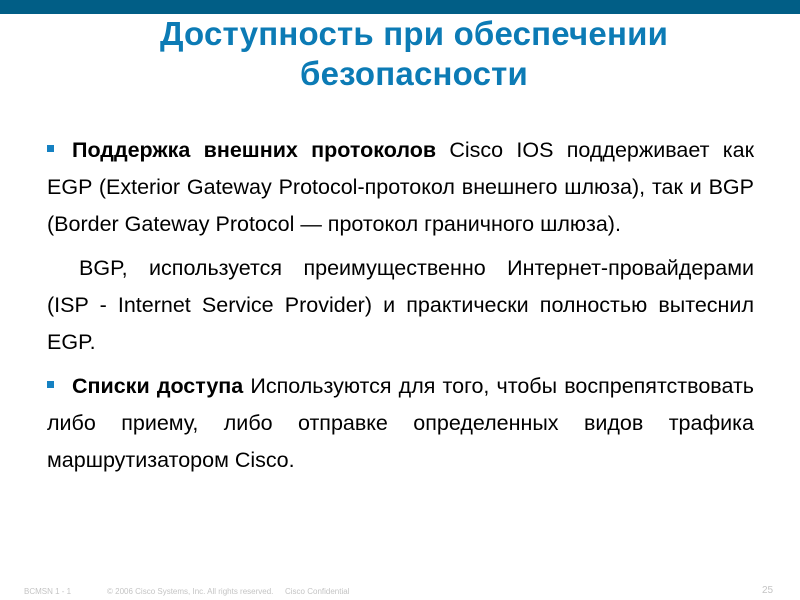 The height and width of the screenshot is (600, 800). What do you see at coordinates (48, 591) in the screenshot?
I see `footer-course: BCMSN 1 - 1` at bounding box center [48, 591].